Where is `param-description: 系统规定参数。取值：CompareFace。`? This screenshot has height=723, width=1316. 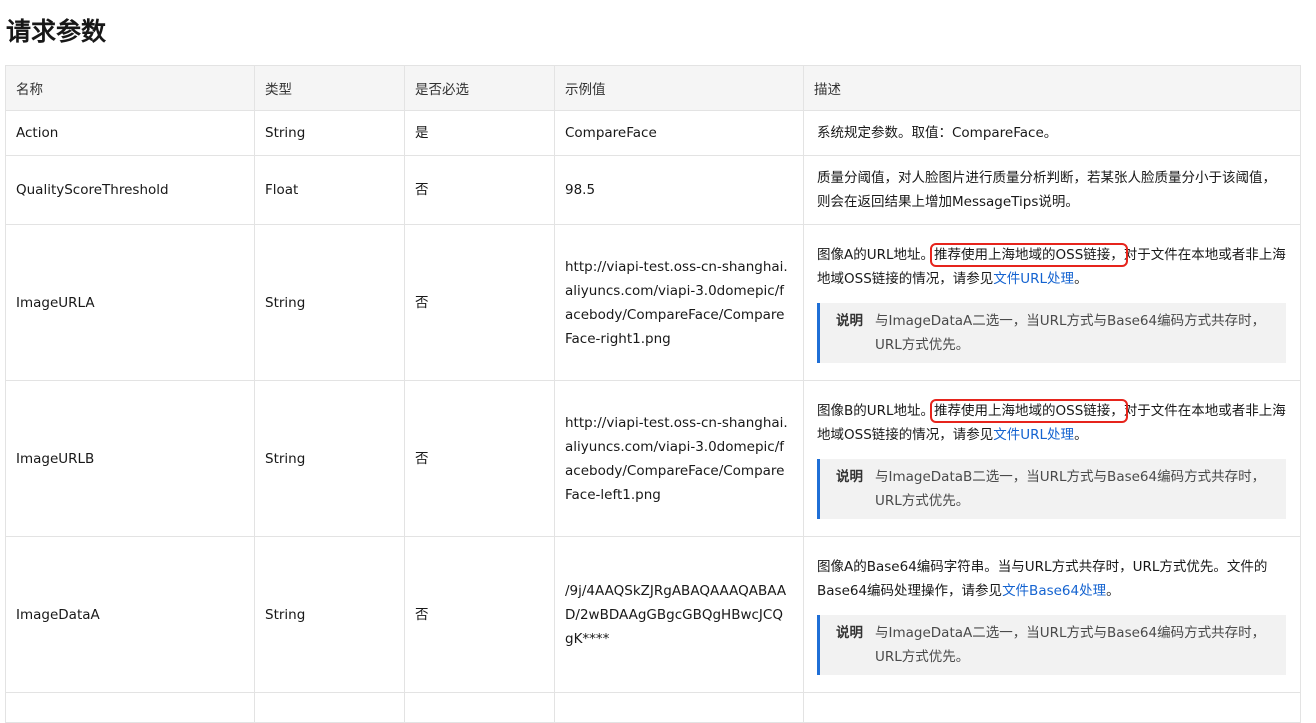
param-description: 系统规定参数。取值：CompareFace。 is located at coordinates (1052, 133).